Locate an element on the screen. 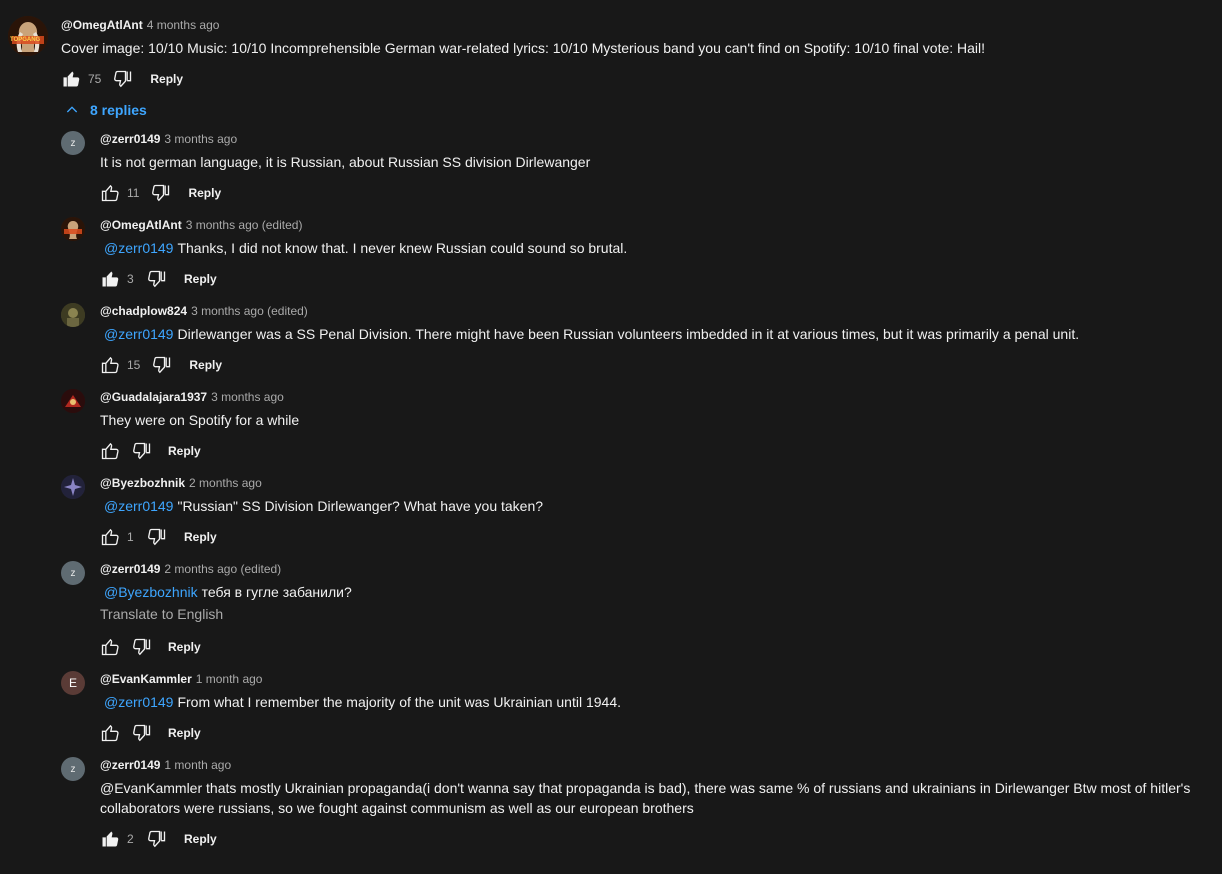 The image size is (1222, 874). like-count: 15 is located at coordinates (134, 365).